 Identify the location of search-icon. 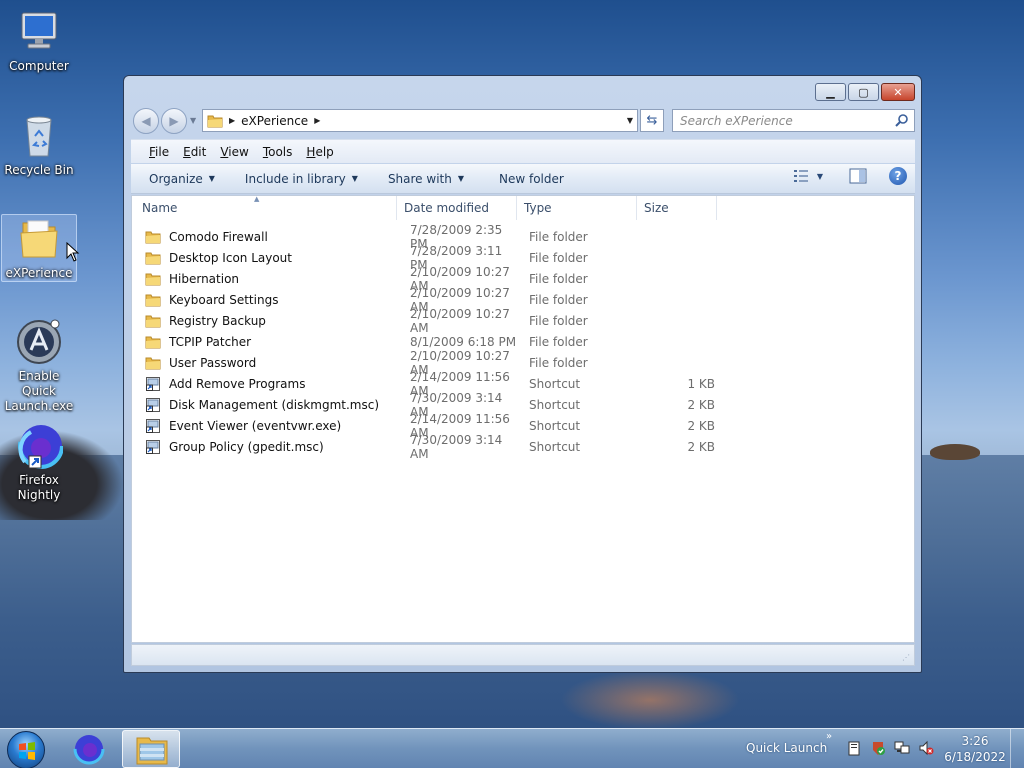
(902, 120).